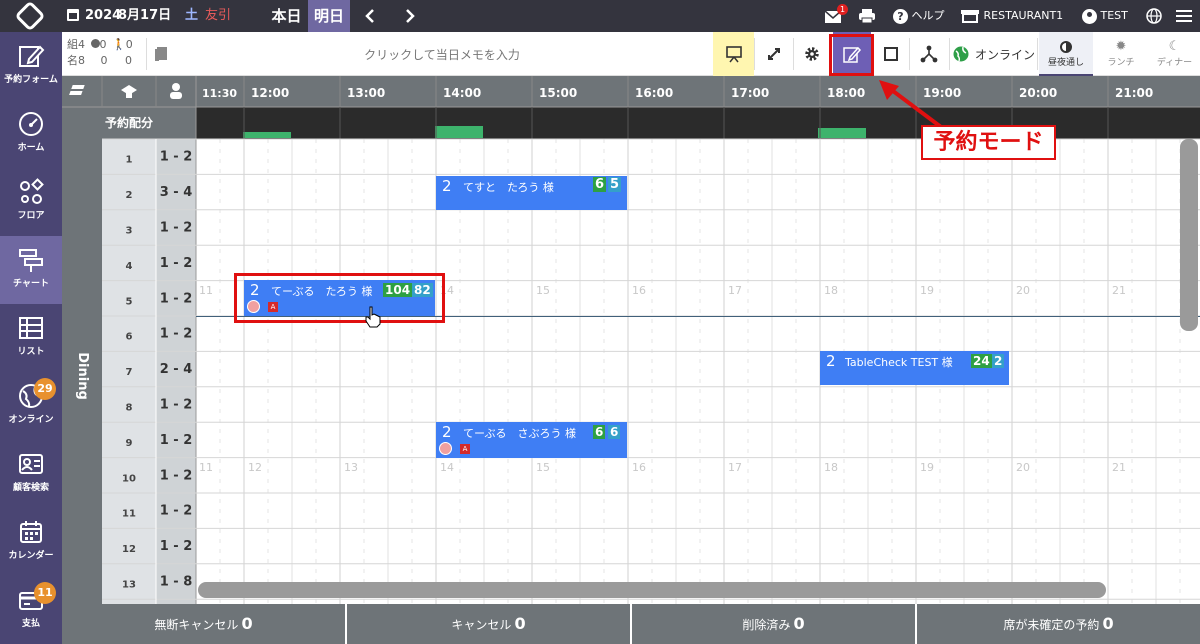  What do you see at coordinates (128, 123) in the screenshot?
I see `quota-label: 予約配分` at bounding box center [128, 123].